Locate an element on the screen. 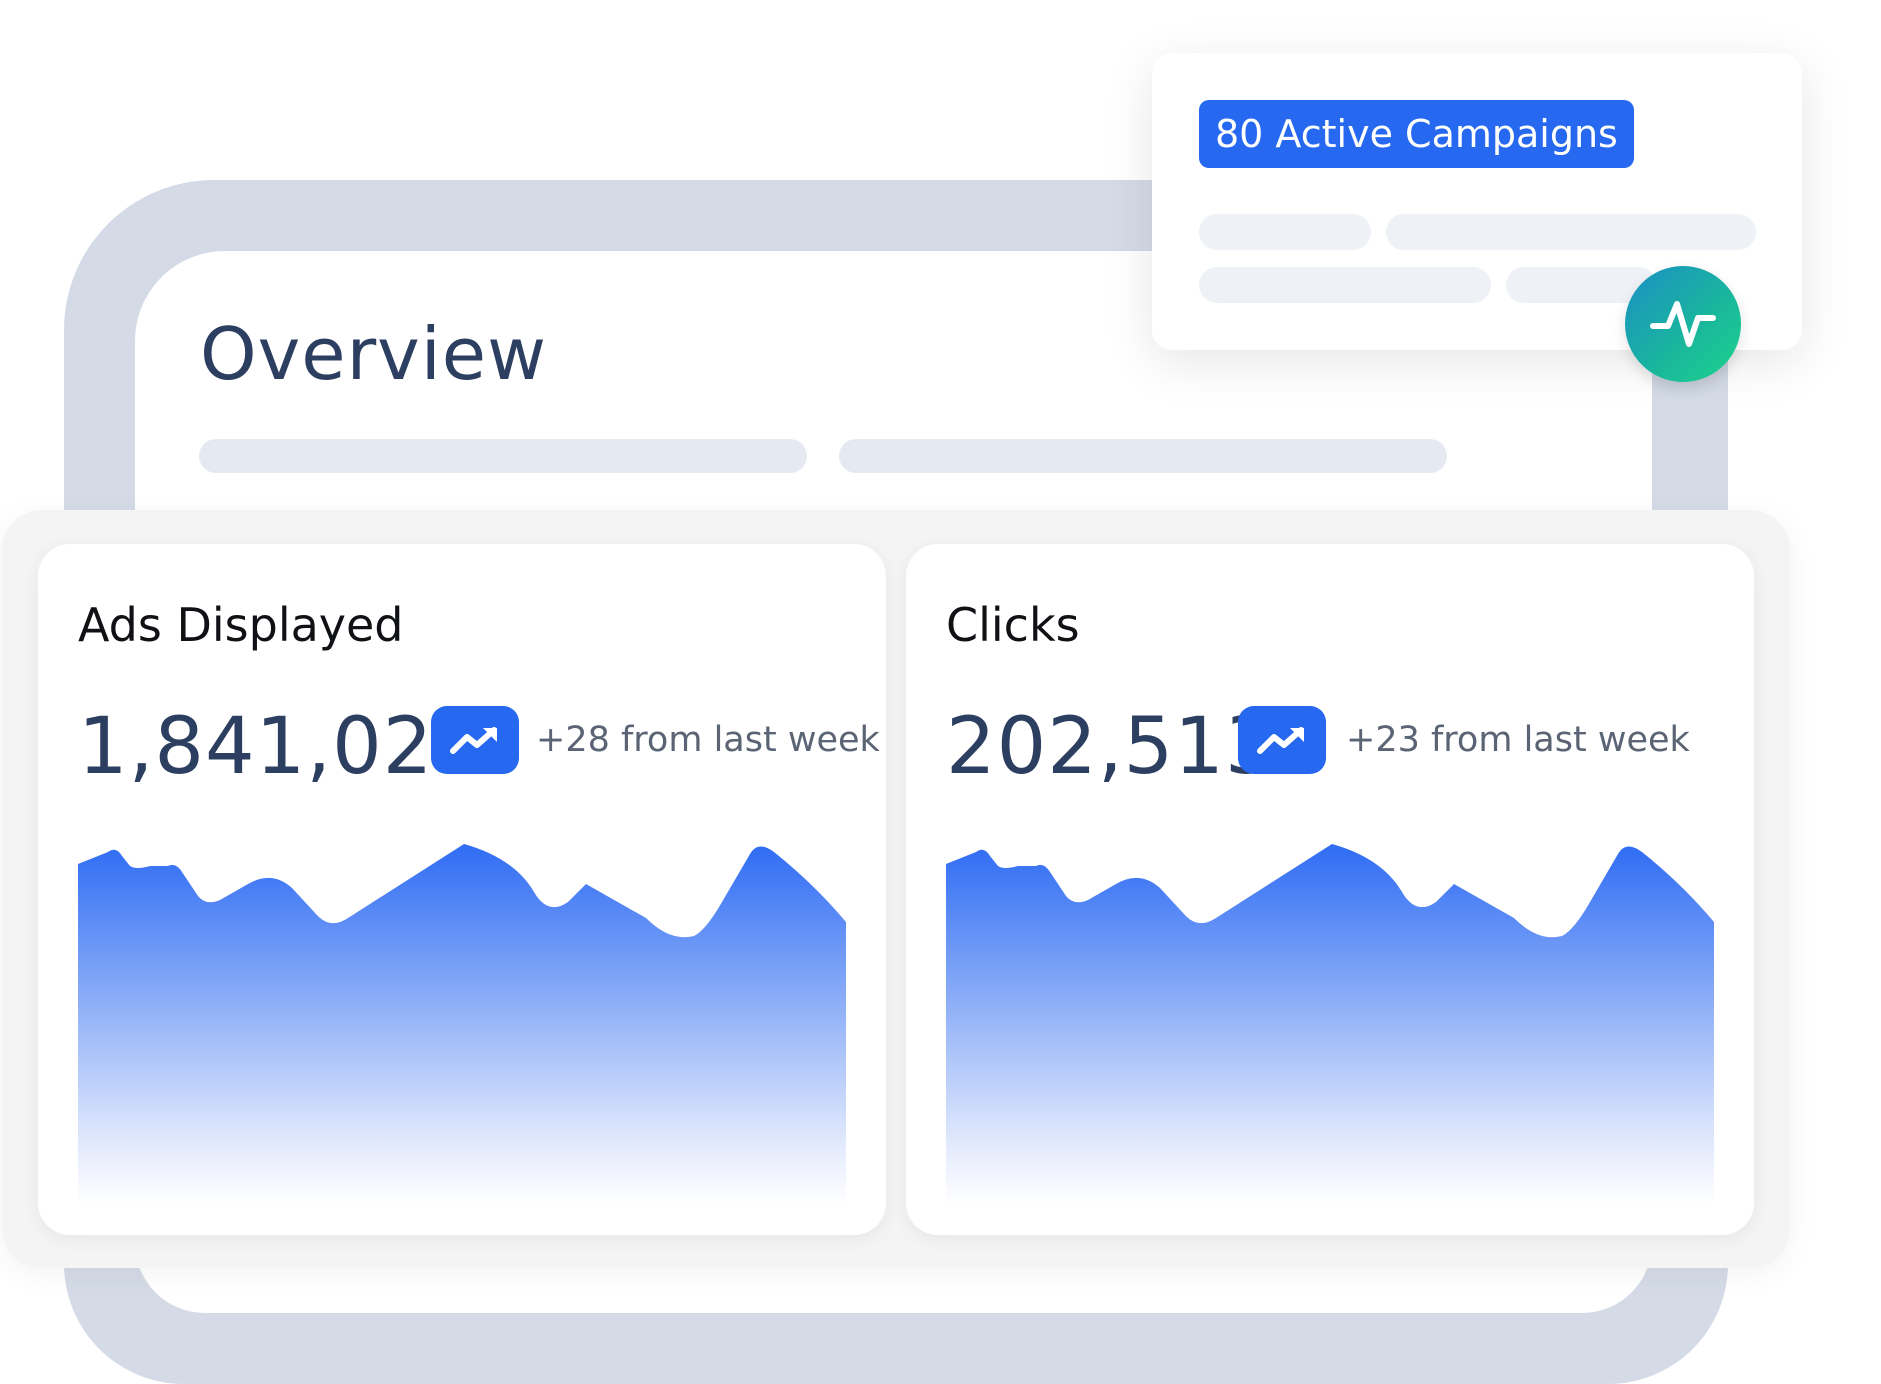  card-value: 1,841,027 is located at coordinates (281, 747).